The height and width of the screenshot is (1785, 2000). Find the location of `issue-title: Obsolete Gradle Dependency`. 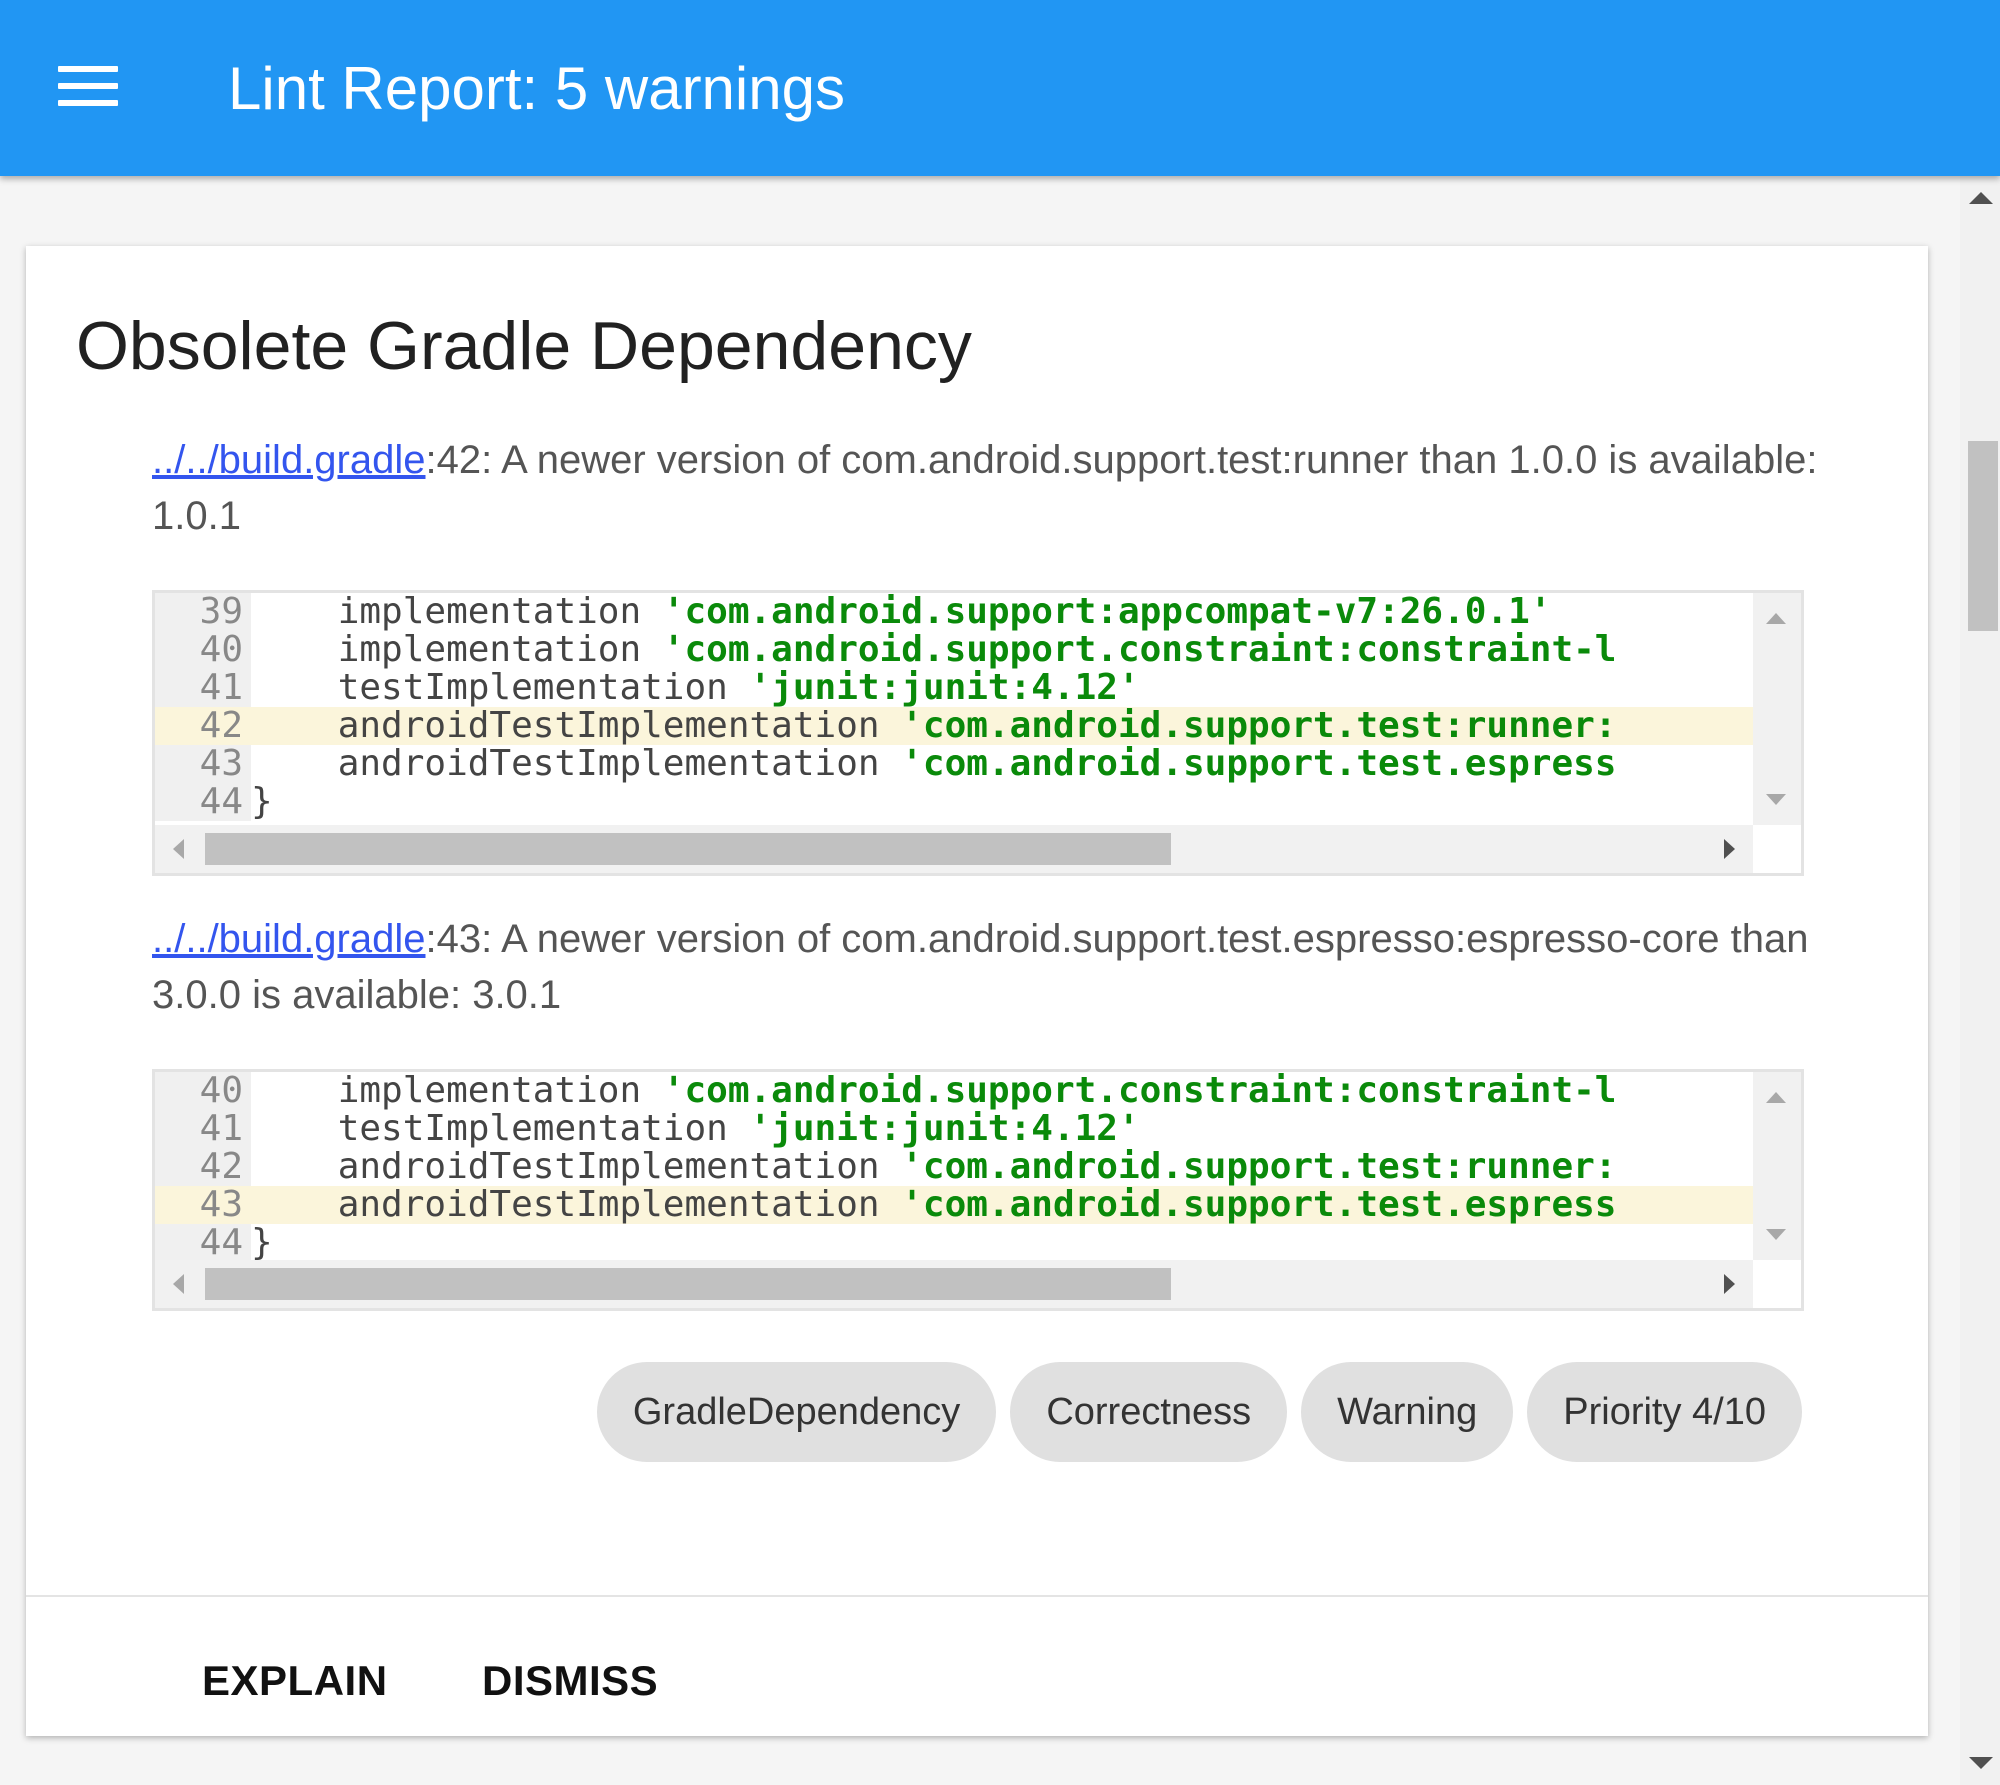

issue-title: Obsolete Gradle Dependency is located at coordinates (524, 346).